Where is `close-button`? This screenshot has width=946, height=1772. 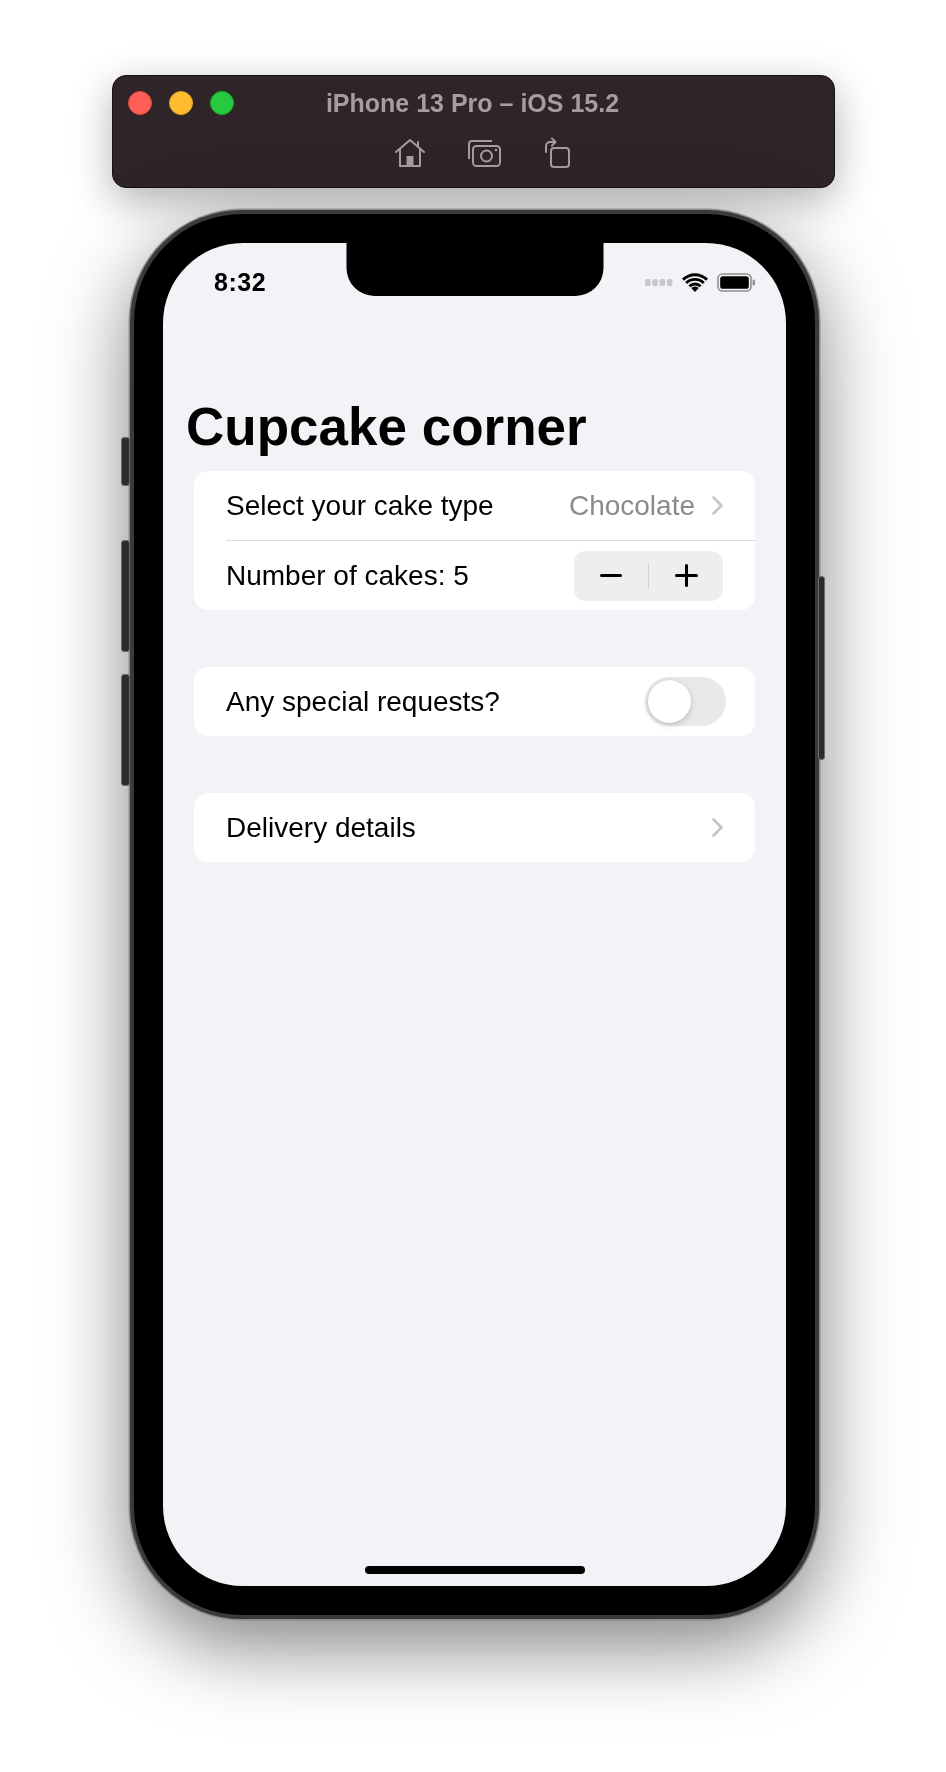
close-button is located at coordinates (139, 103).